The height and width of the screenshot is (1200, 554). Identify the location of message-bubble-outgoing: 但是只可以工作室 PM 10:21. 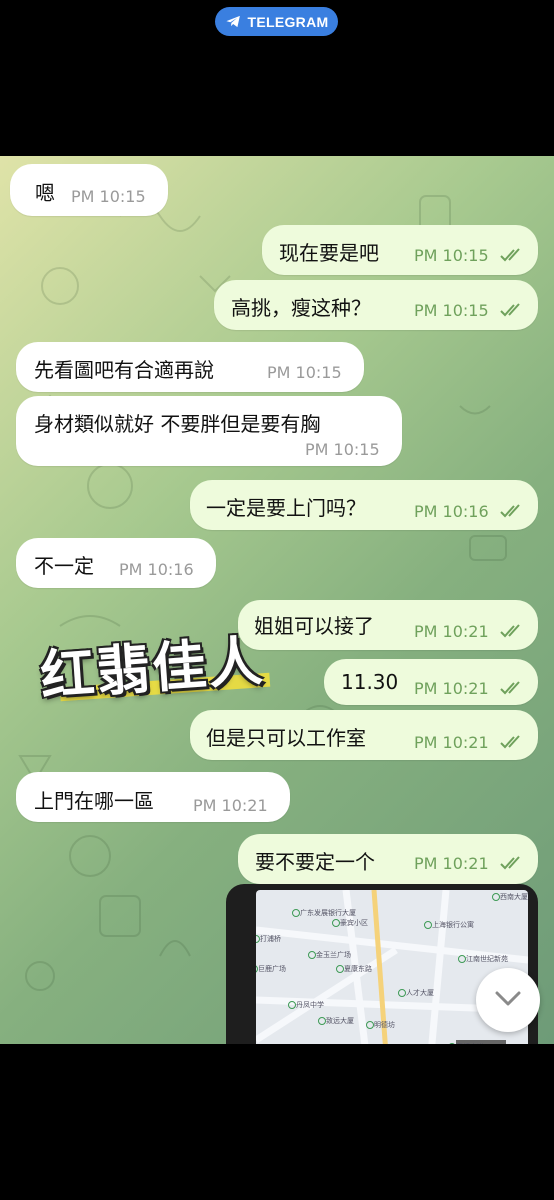
(364, 735).